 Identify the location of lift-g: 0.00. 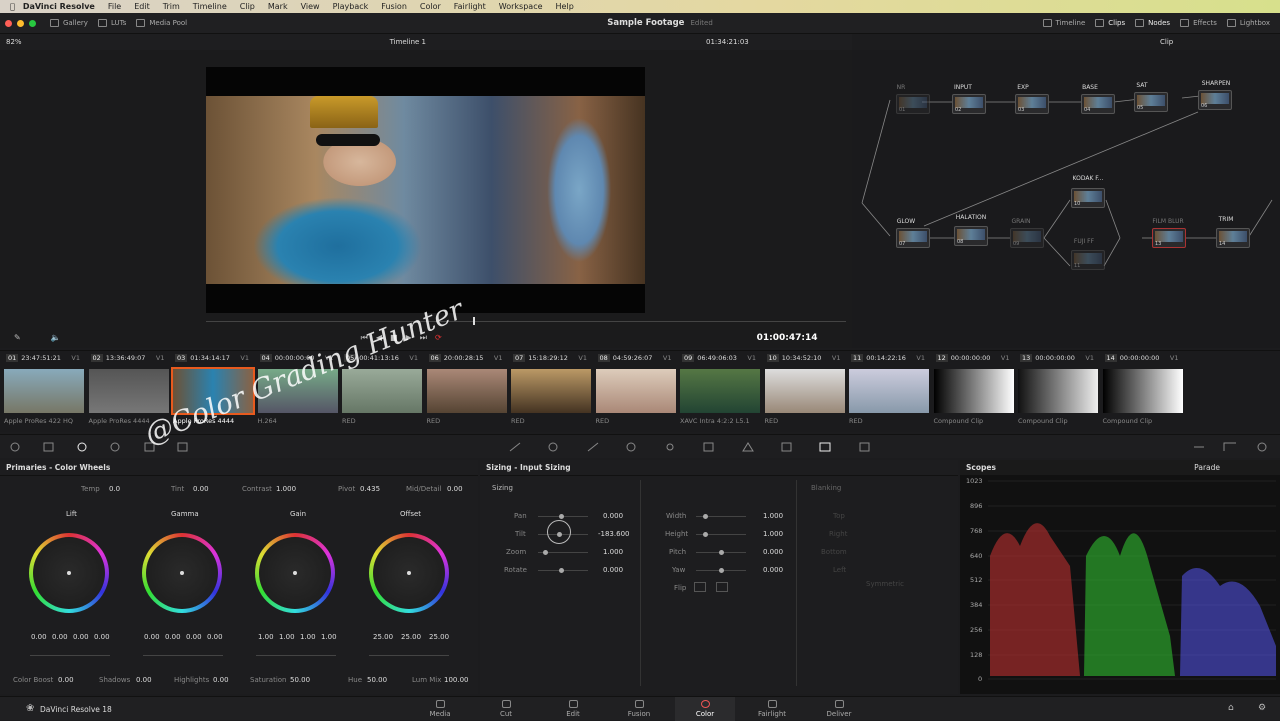
(81, 637).